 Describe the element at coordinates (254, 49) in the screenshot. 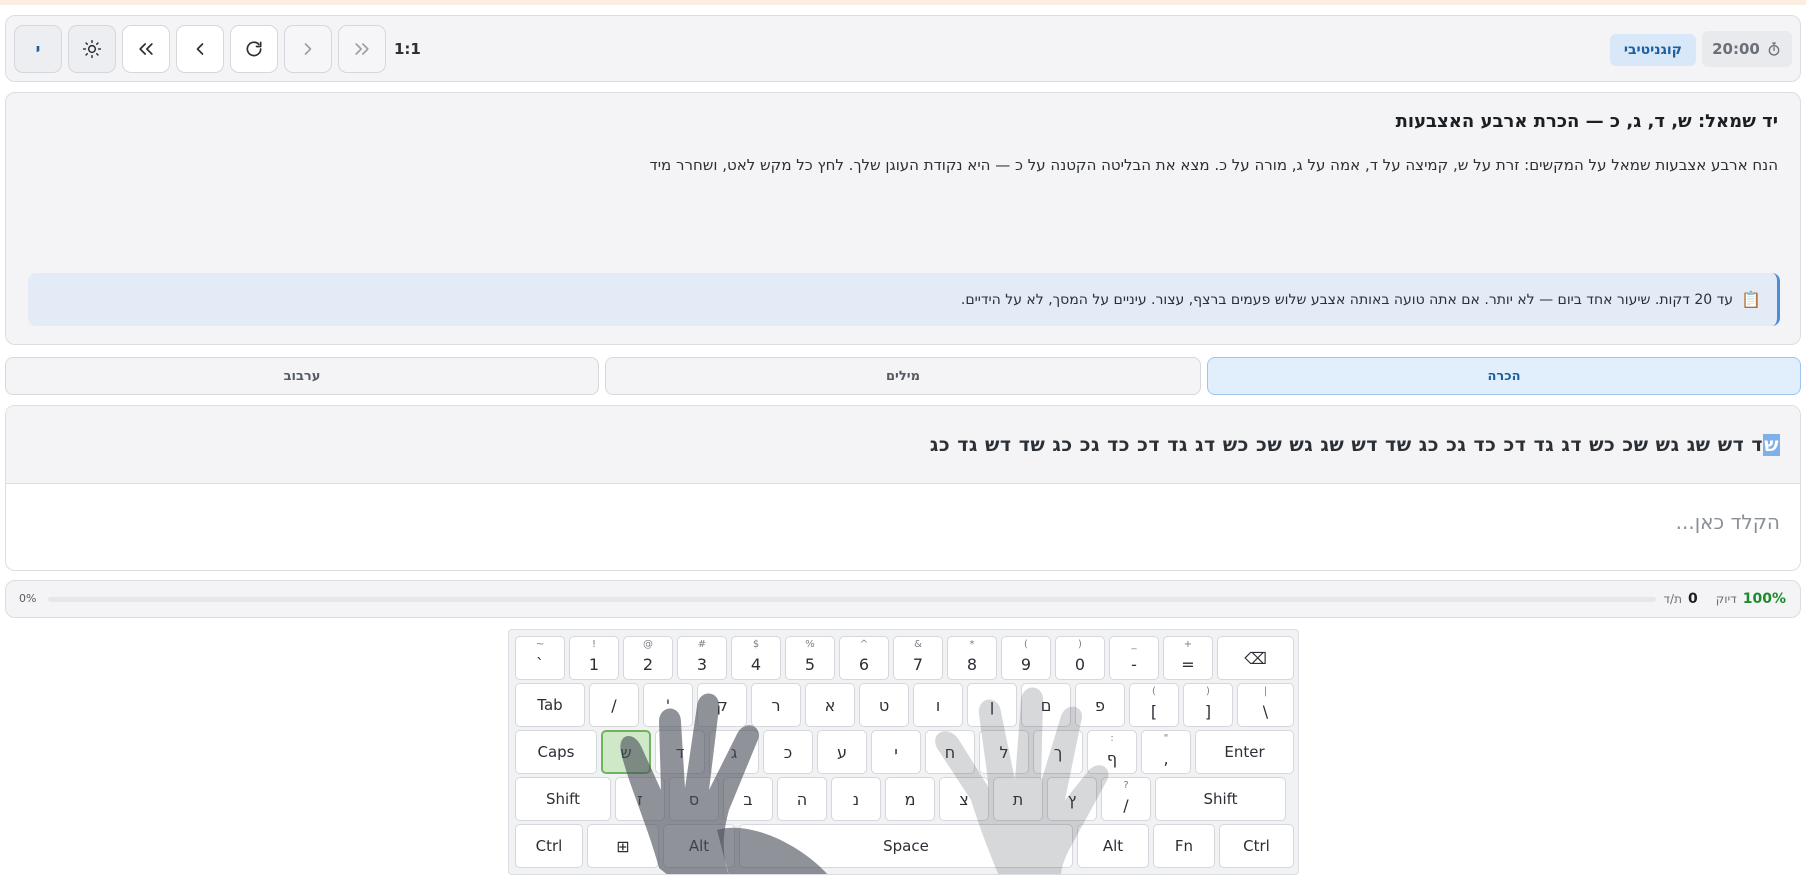

I see `restart-button` at that location.